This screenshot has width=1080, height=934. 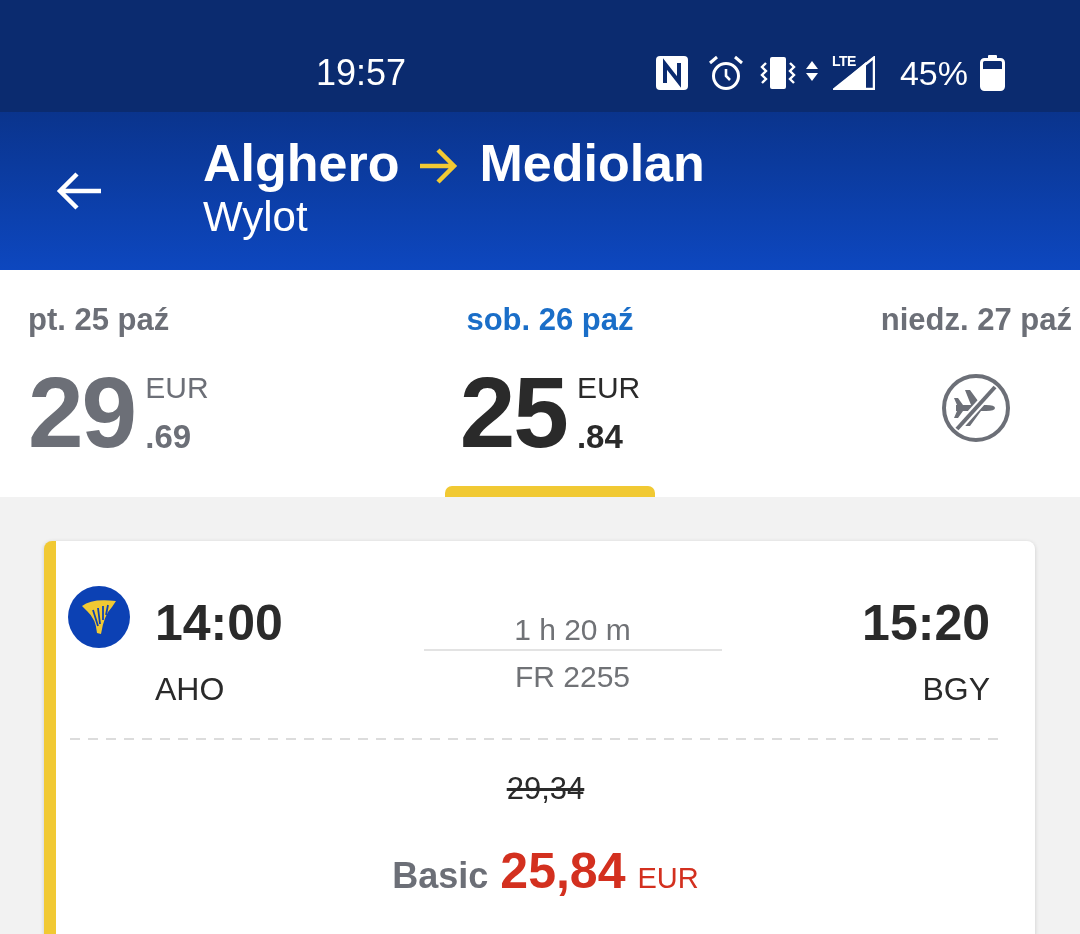 What do you see at coordinates (545, 789) in the screenshot?
I see `old-price: 29,34` at bounding box center [545, 789].